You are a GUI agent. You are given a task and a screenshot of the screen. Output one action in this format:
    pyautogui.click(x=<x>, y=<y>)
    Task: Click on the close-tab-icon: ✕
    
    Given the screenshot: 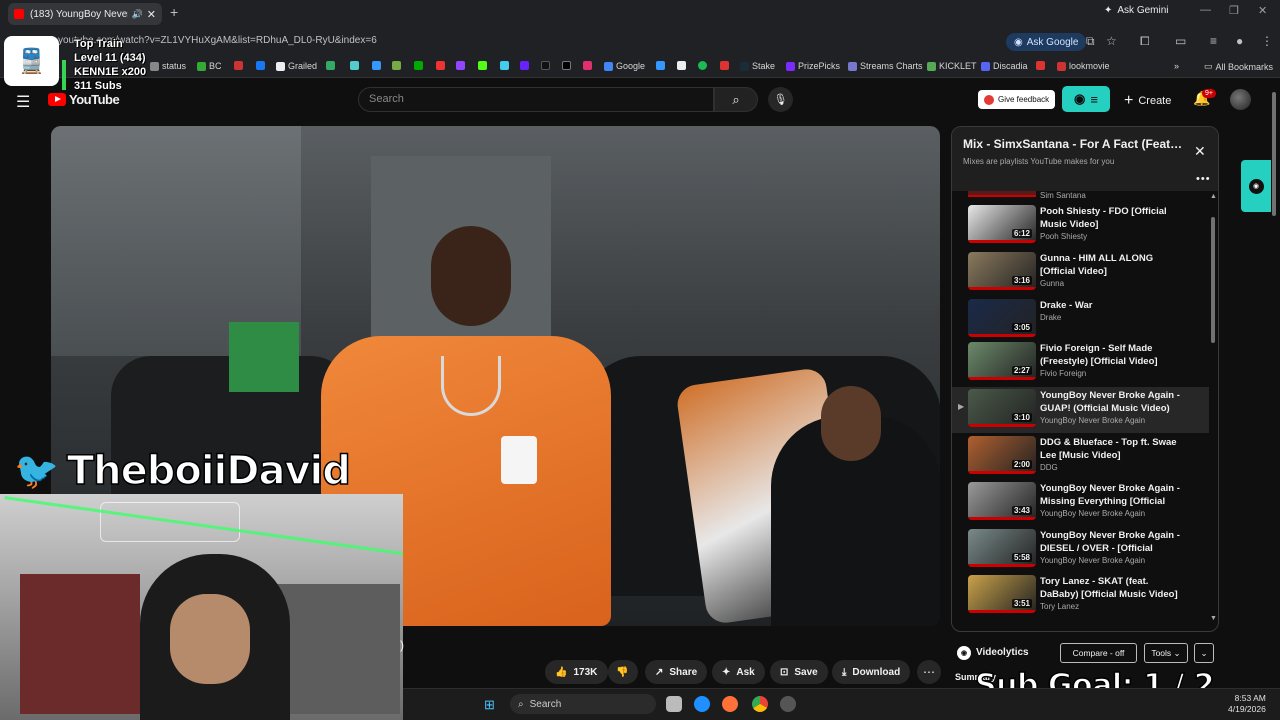 What is the action you would take?
    pyautogui.click(x=151, y=14)
    